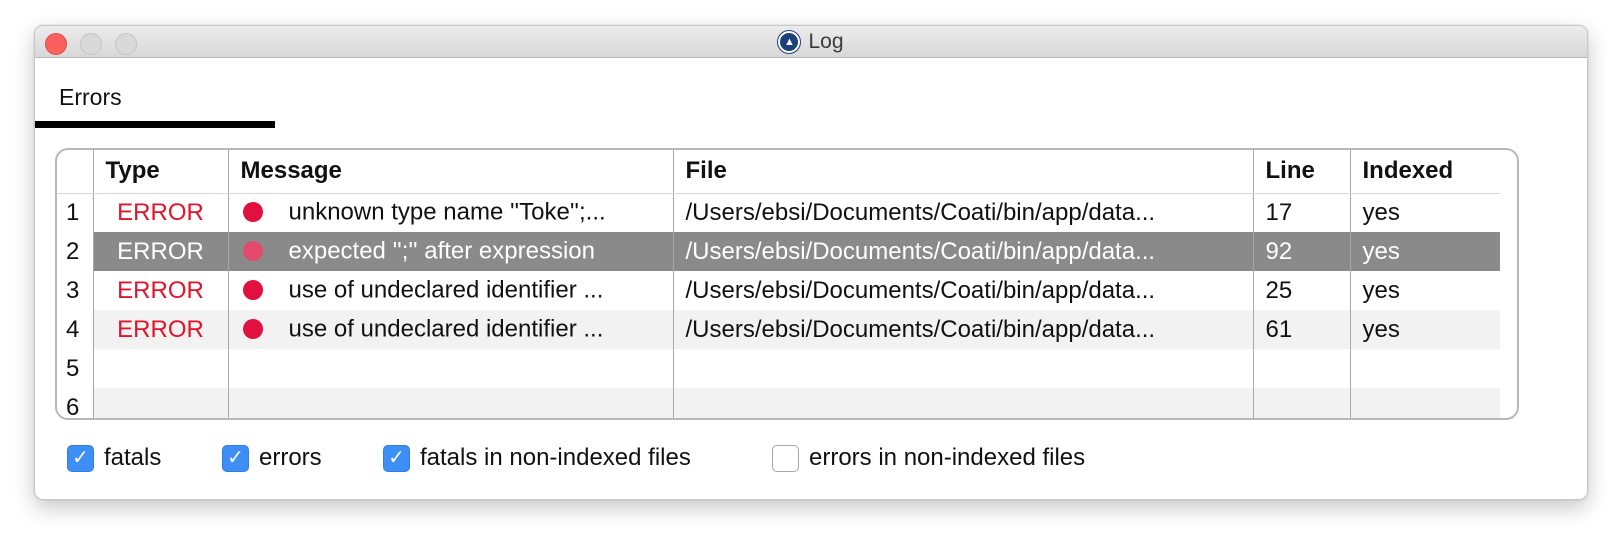 The height and width of the screenshot is (542, 1622). I want to click on filter-errors: ✓ errors, so click(272, 458).